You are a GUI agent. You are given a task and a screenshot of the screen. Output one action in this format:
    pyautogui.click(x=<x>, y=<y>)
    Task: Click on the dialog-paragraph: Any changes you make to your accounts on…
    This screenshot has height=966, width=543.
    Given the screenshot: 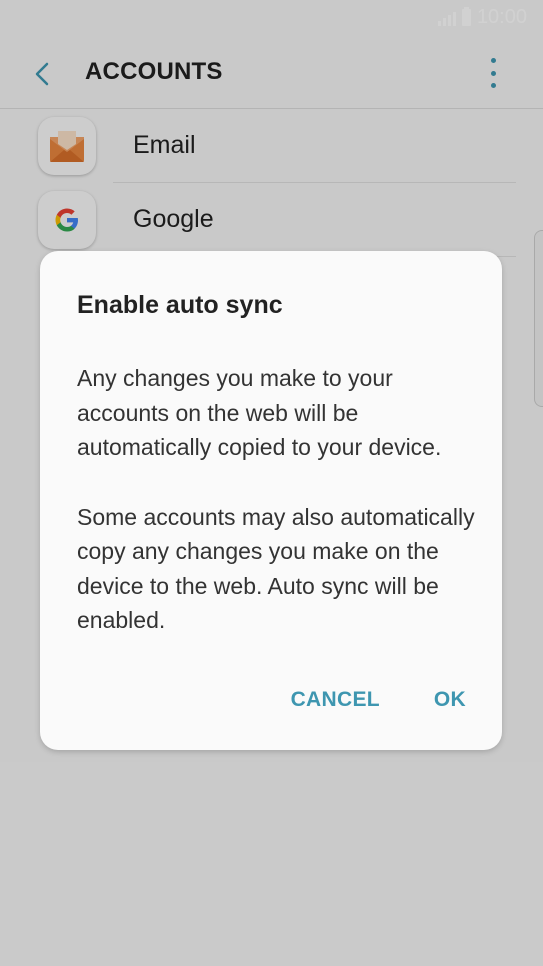 What is the action you would take?
    pyautogui.click(x=259, y=412)
    